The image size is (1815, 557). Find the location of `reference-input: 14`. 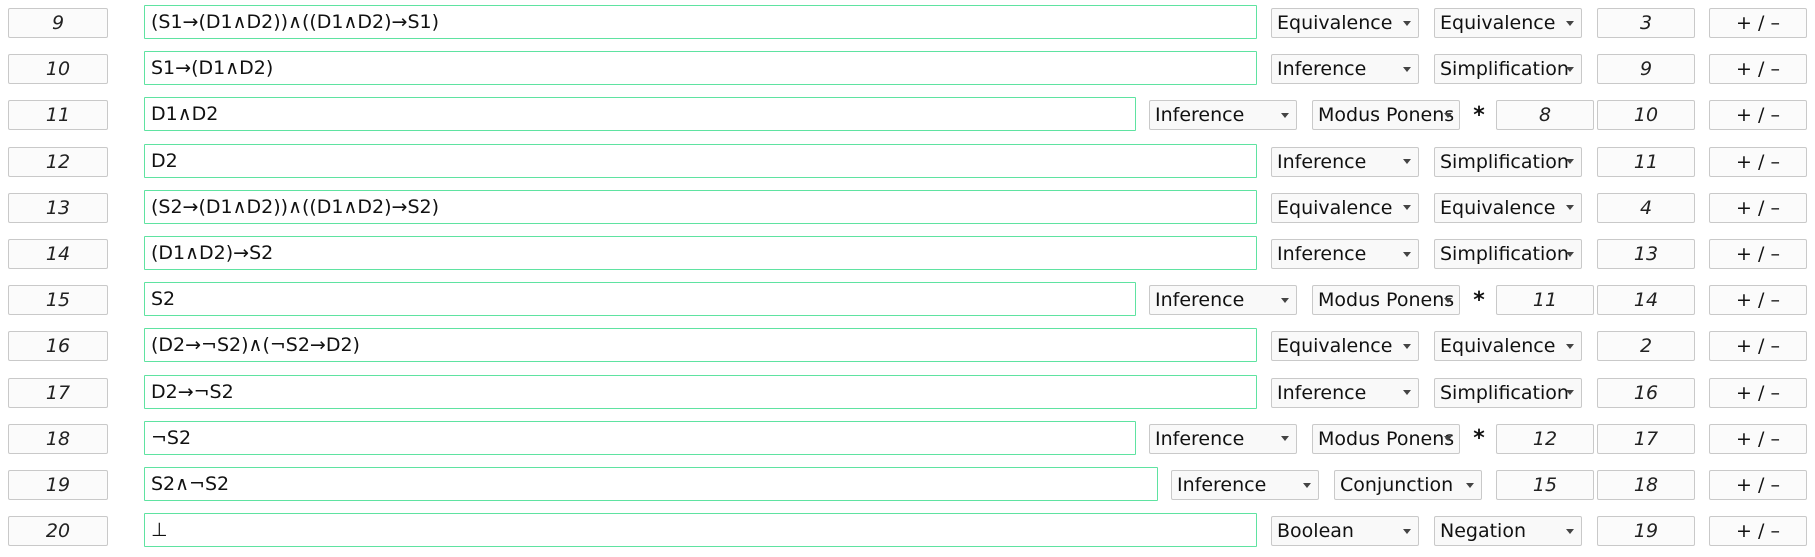

reference-input: 14 is located at coordinates (1646, 300).